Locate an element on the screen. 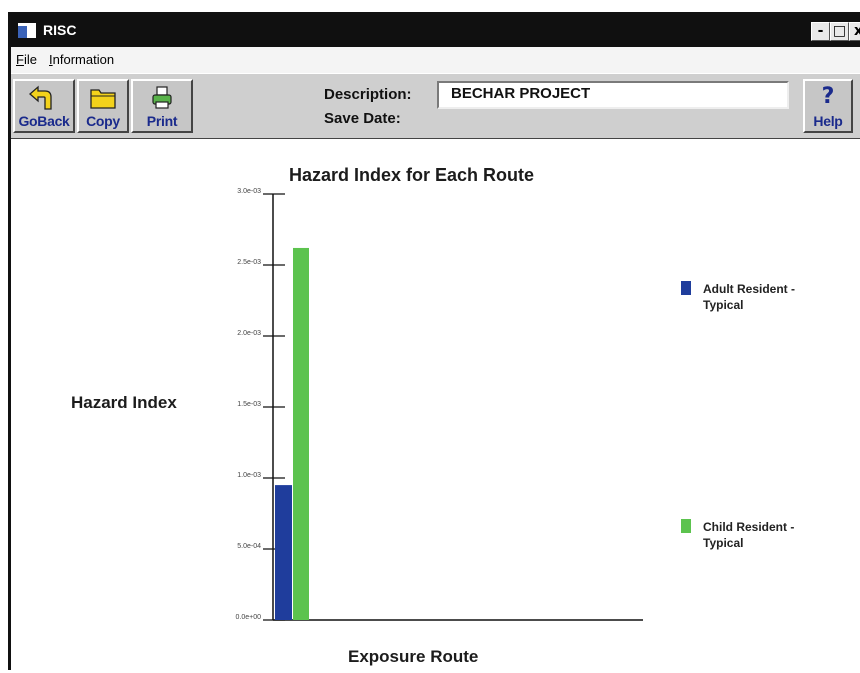  print-button: Print is located at coordinates (162, 106).